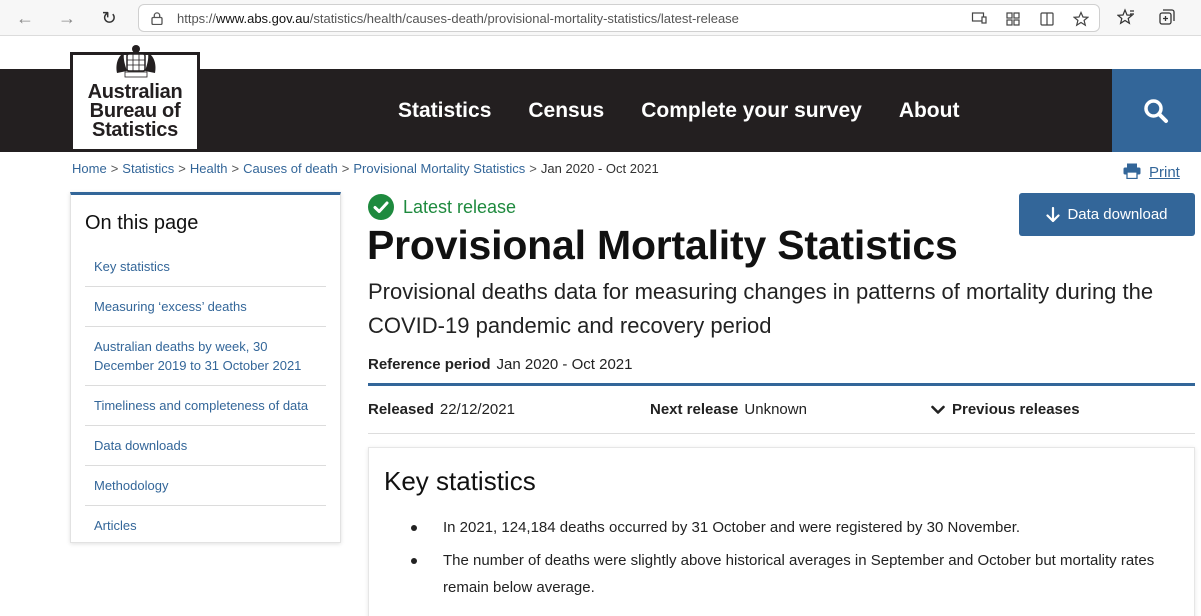 Image resolution: width=1201 pixels, height=616 pixels. I want to click on back-icon: ←, so click(25, 18).